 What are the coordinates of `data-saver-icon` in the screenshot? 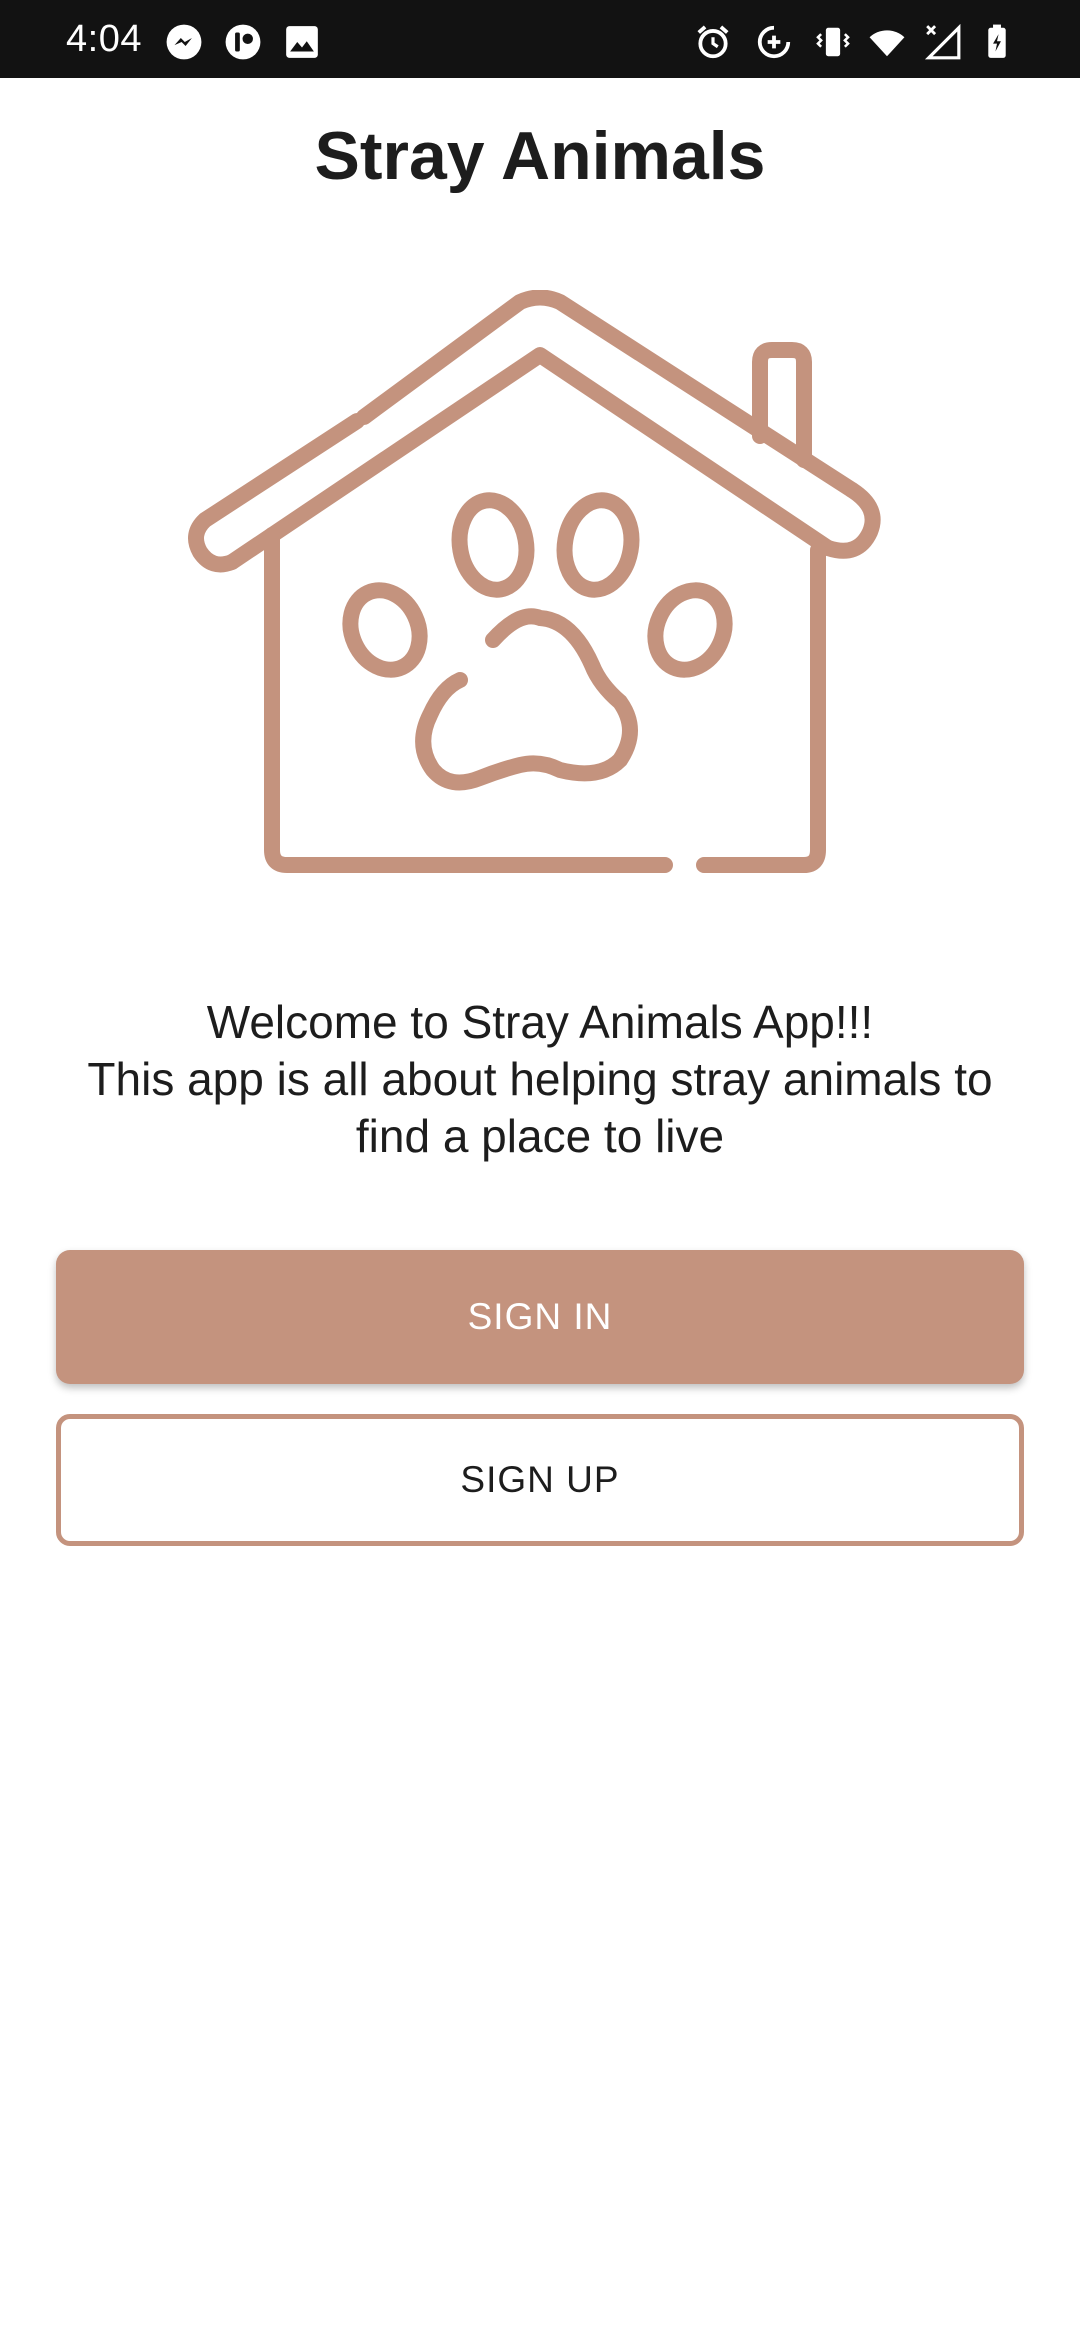 It's located at (774, 42).